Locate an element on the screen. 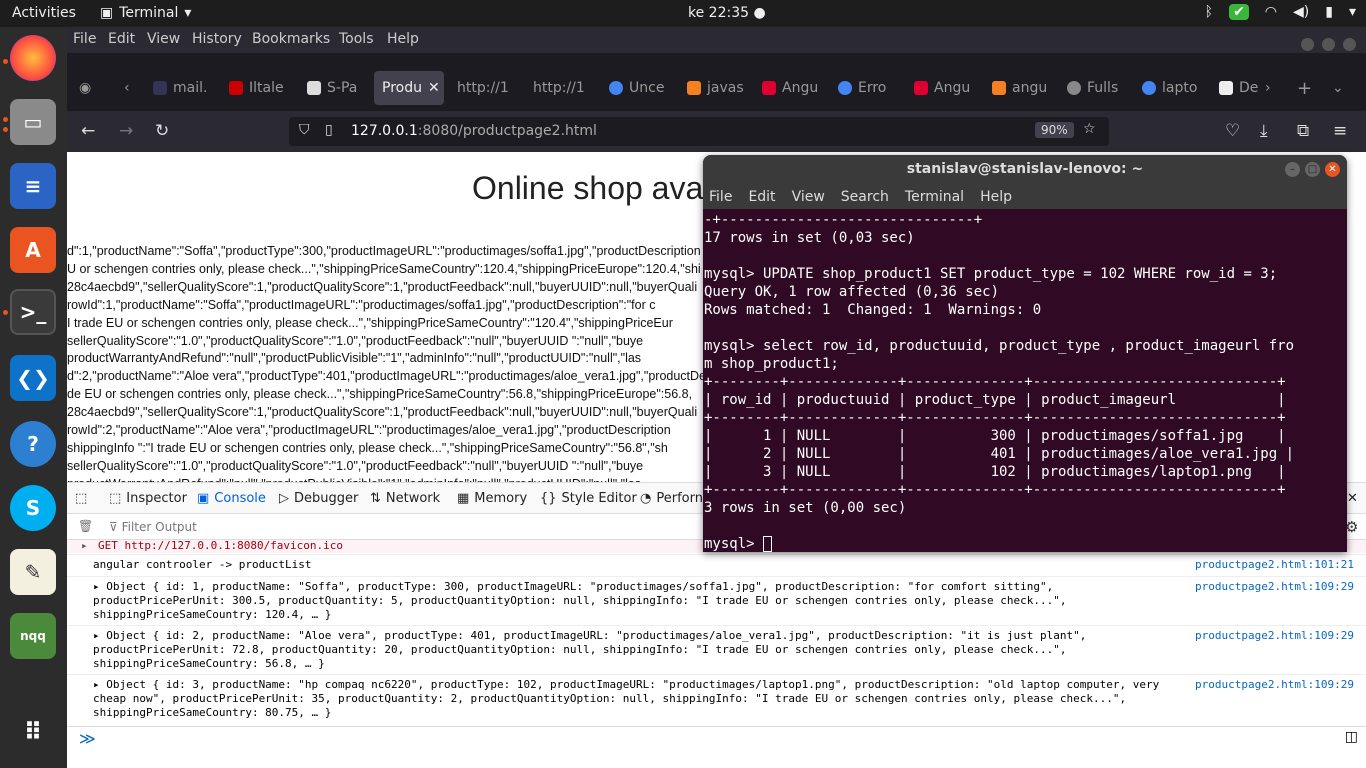  devtools-tab-performance: ◔ Perforn is located at coordinates (671, 498).